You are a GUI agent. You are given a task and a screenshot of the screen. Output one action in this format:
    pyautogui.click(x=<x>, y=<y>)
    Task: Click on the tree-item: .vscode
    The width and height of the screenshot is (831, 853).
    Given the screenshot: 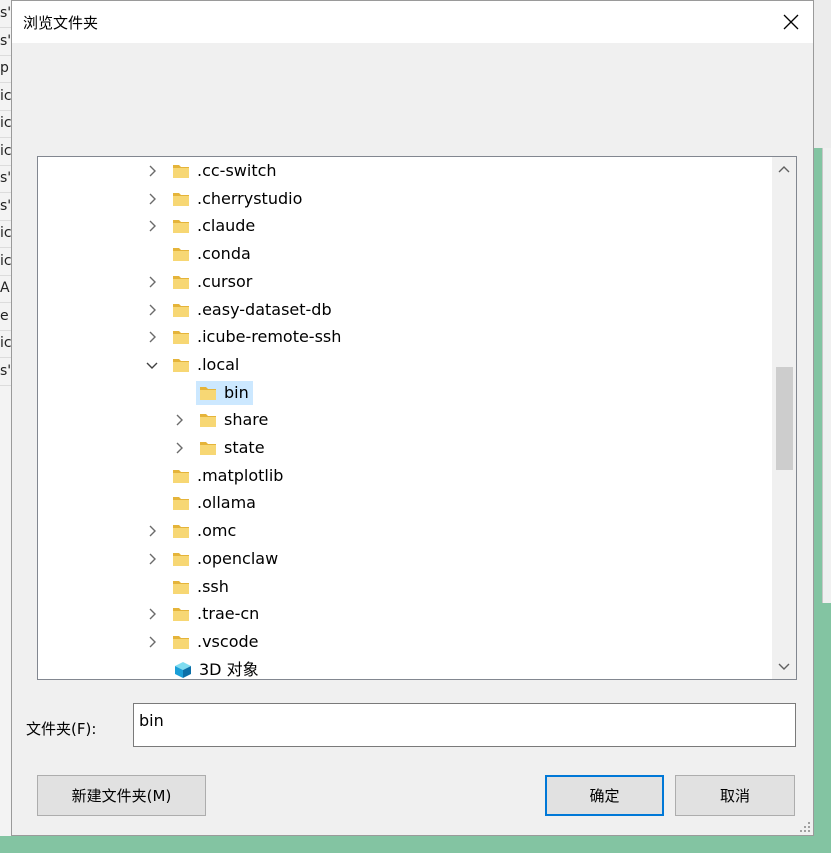 What is the action you would take?
    pyautogui.click(x=202, y=642)
    